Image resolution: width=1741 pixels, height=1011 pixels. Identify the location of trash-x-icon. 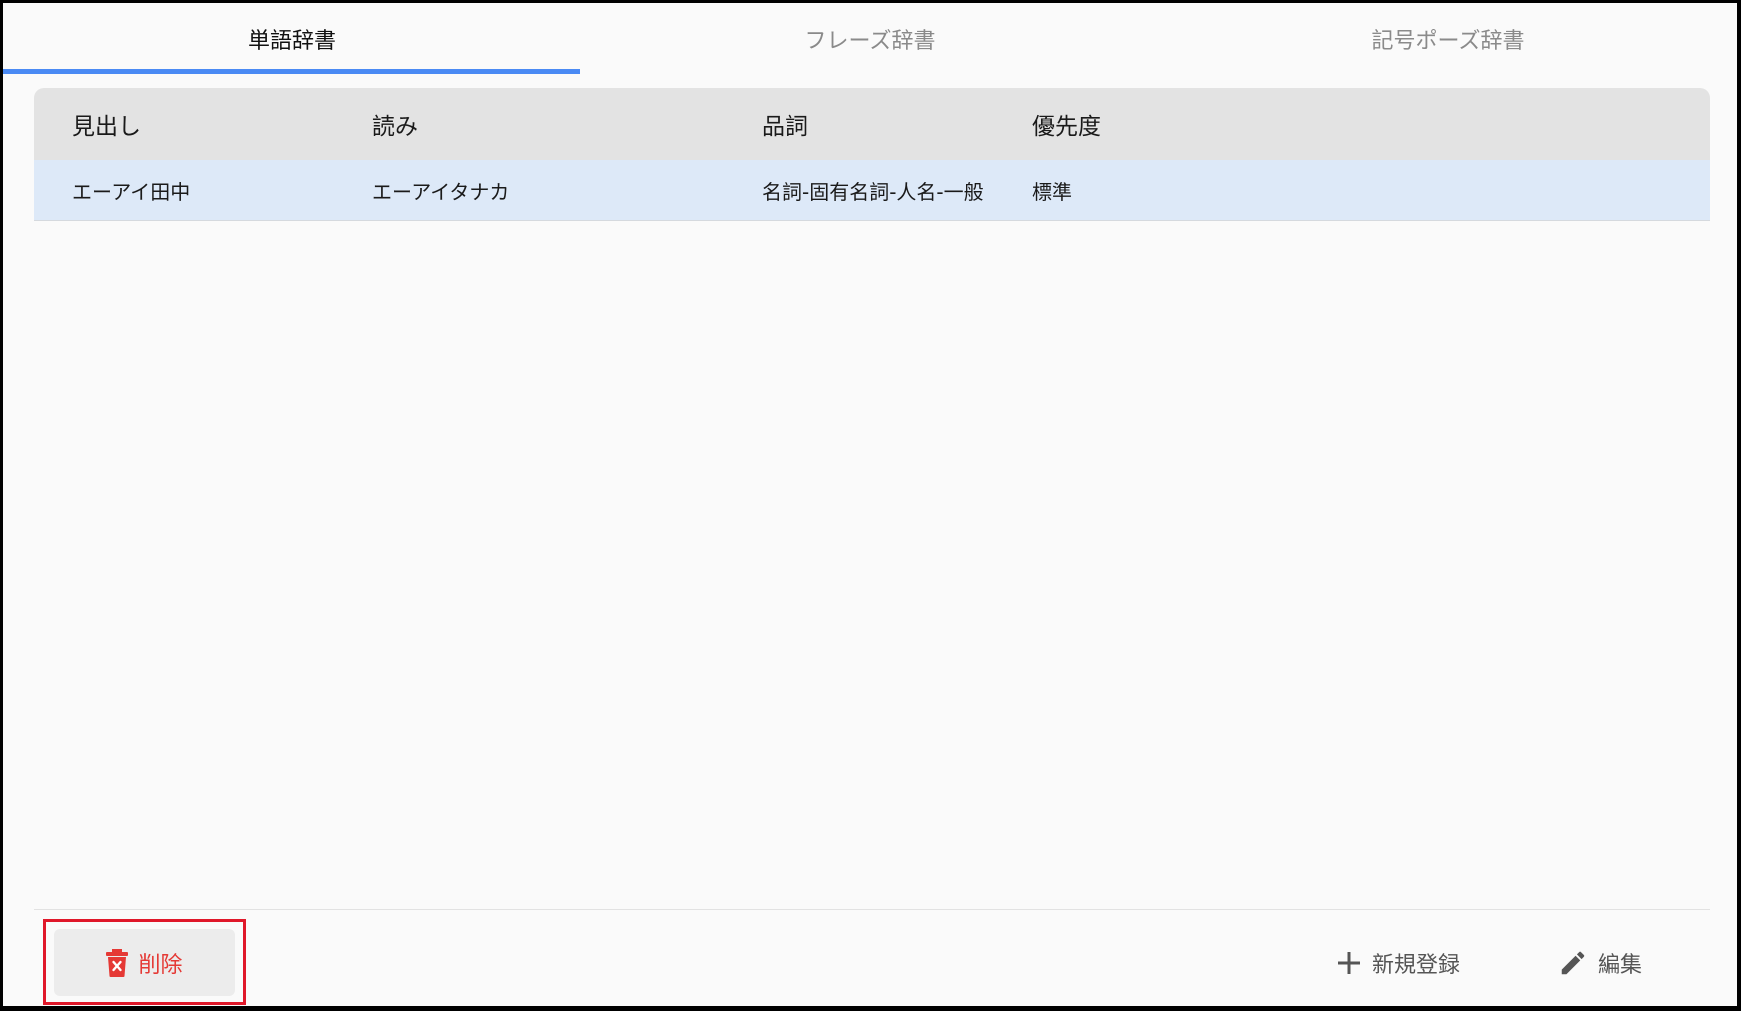
(117, 962).